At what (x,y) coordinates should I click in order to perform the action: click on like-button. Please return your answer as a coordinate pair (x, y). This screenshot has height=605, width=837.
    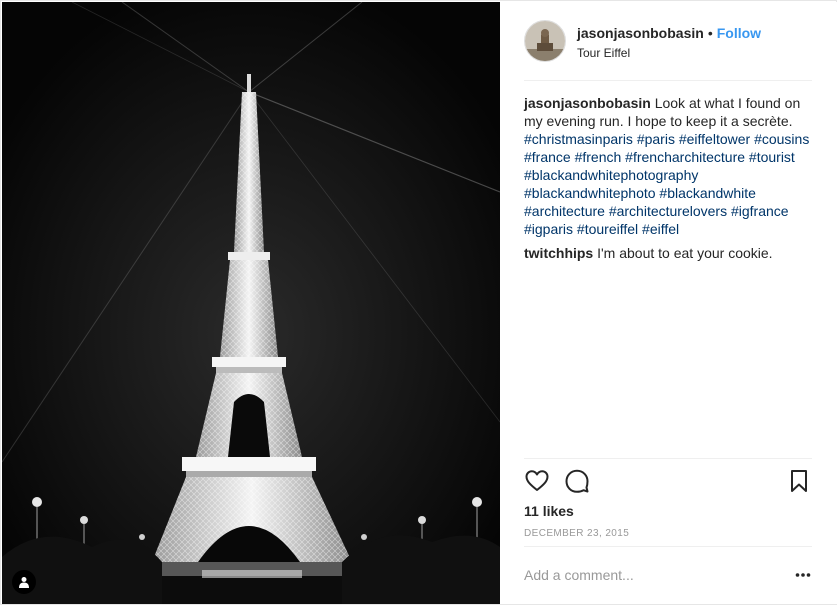
    Looking at the image, I should click on (537, 481).